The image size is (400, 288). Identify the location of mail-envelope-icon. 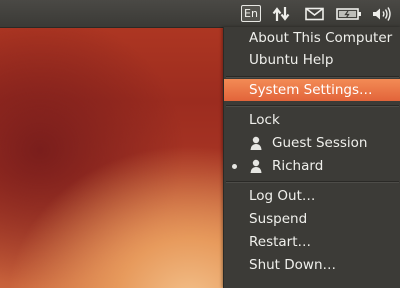
(314, 13).